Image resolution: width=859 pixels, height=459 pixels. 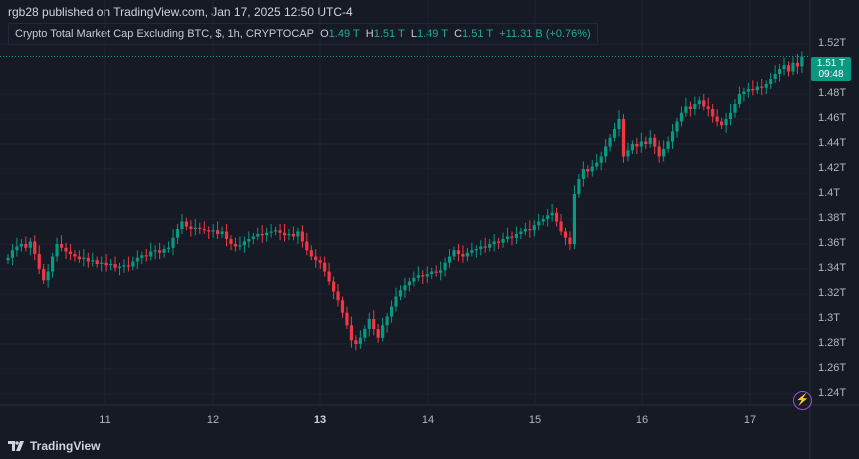 I want to click on lightning-icon: ⚡, so click(x=802, y=400).